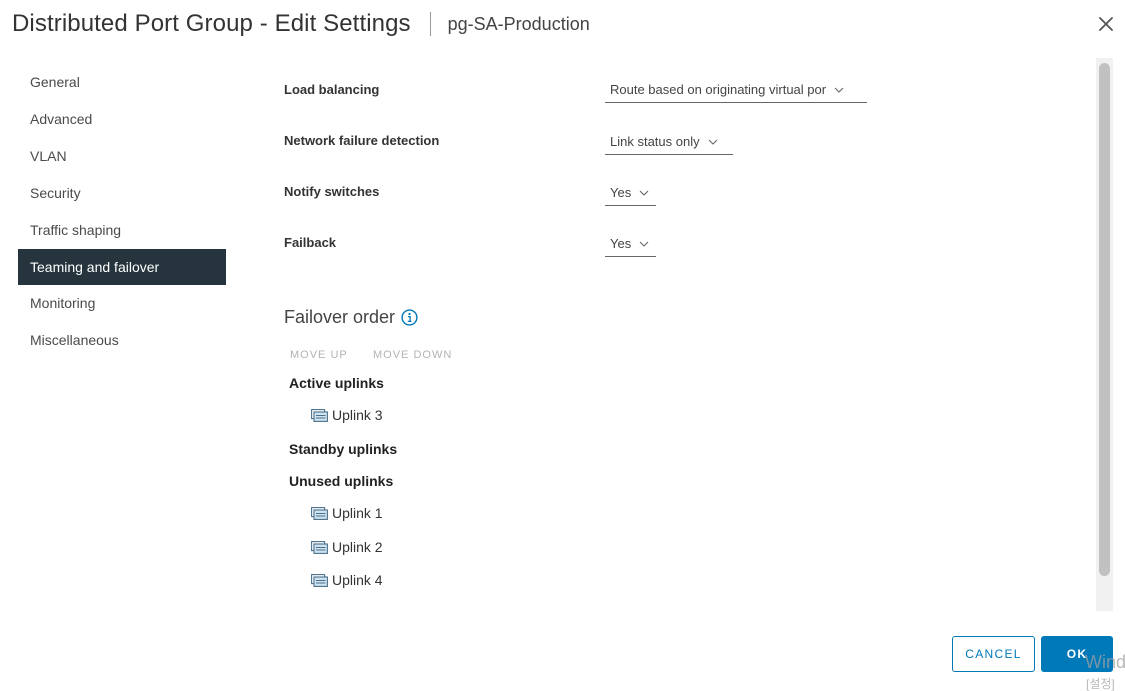 This screenshot has height=691, width=1125. What do you see at coordinates (1106, 24) in the screenshot?
I see `close-icon` at bounding box center [1106, 24].